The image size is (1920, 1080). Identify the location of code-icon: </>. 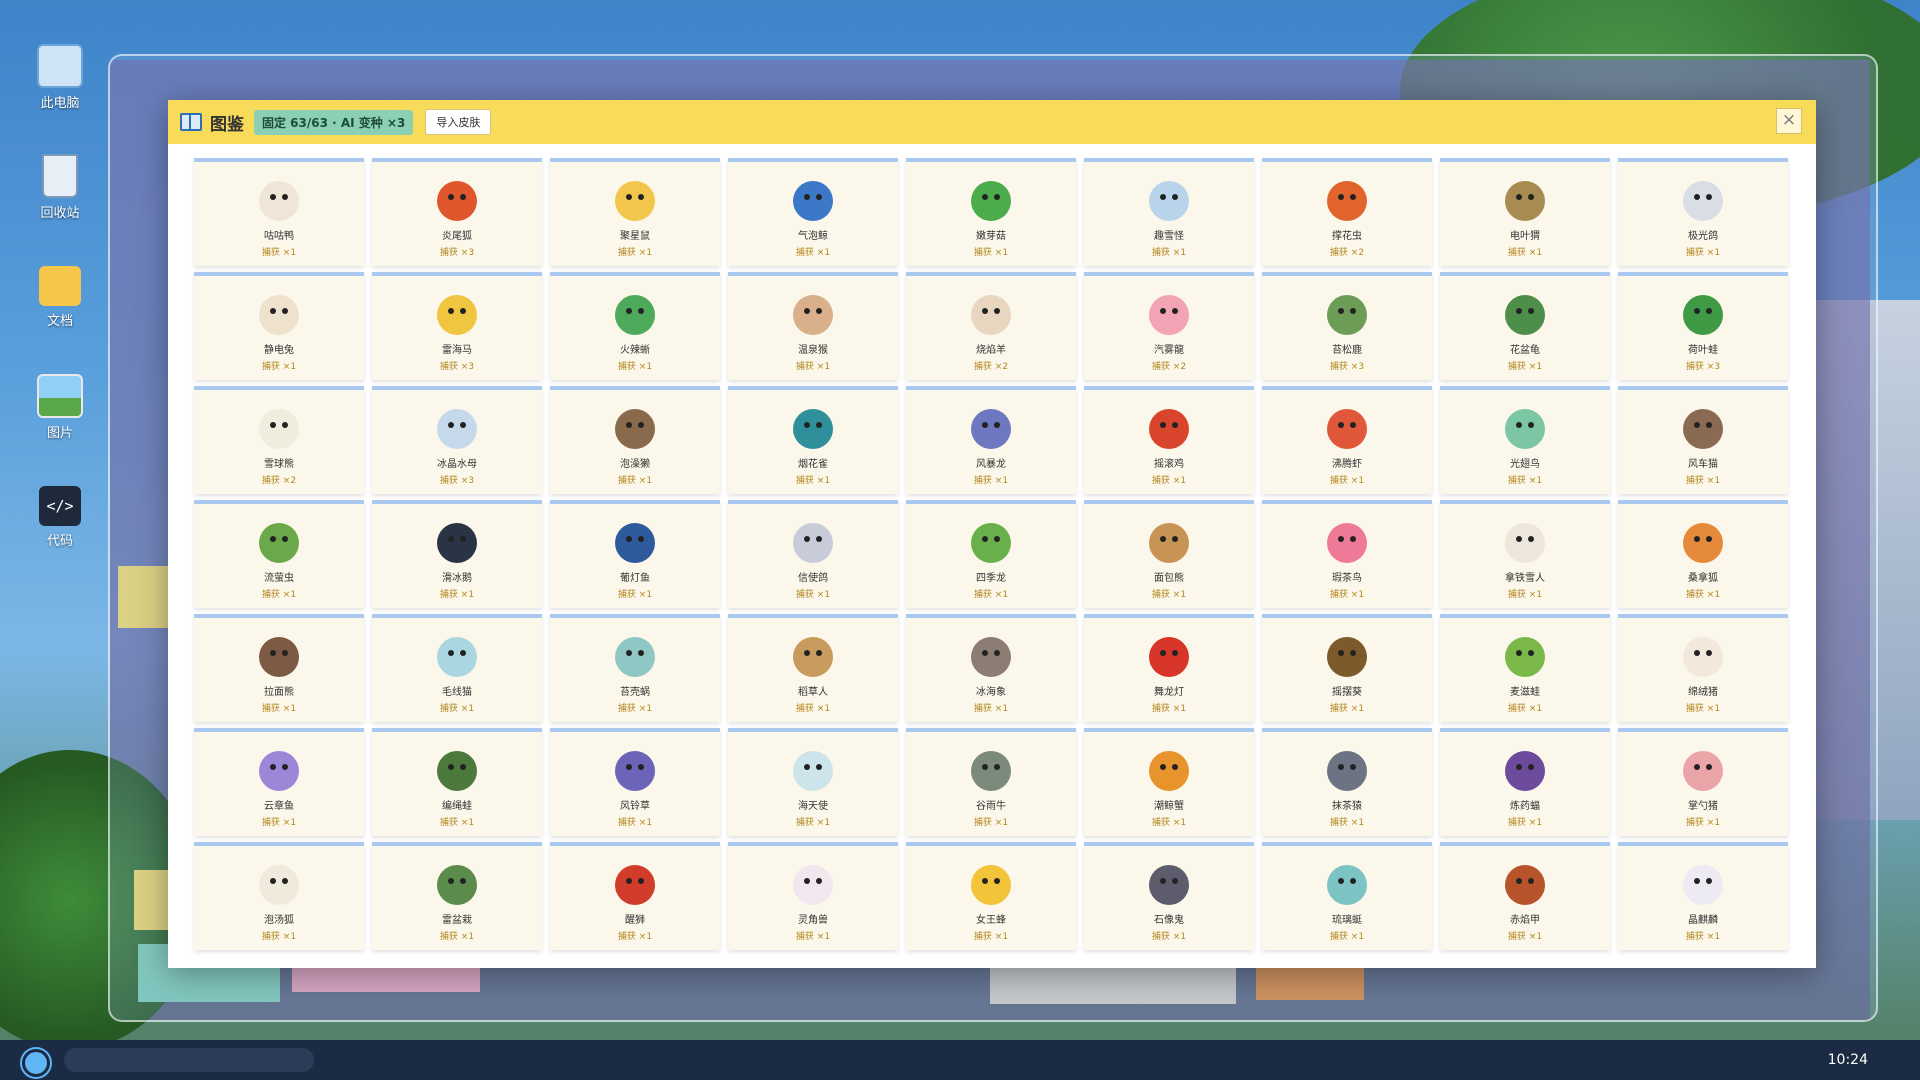
(60, 506).